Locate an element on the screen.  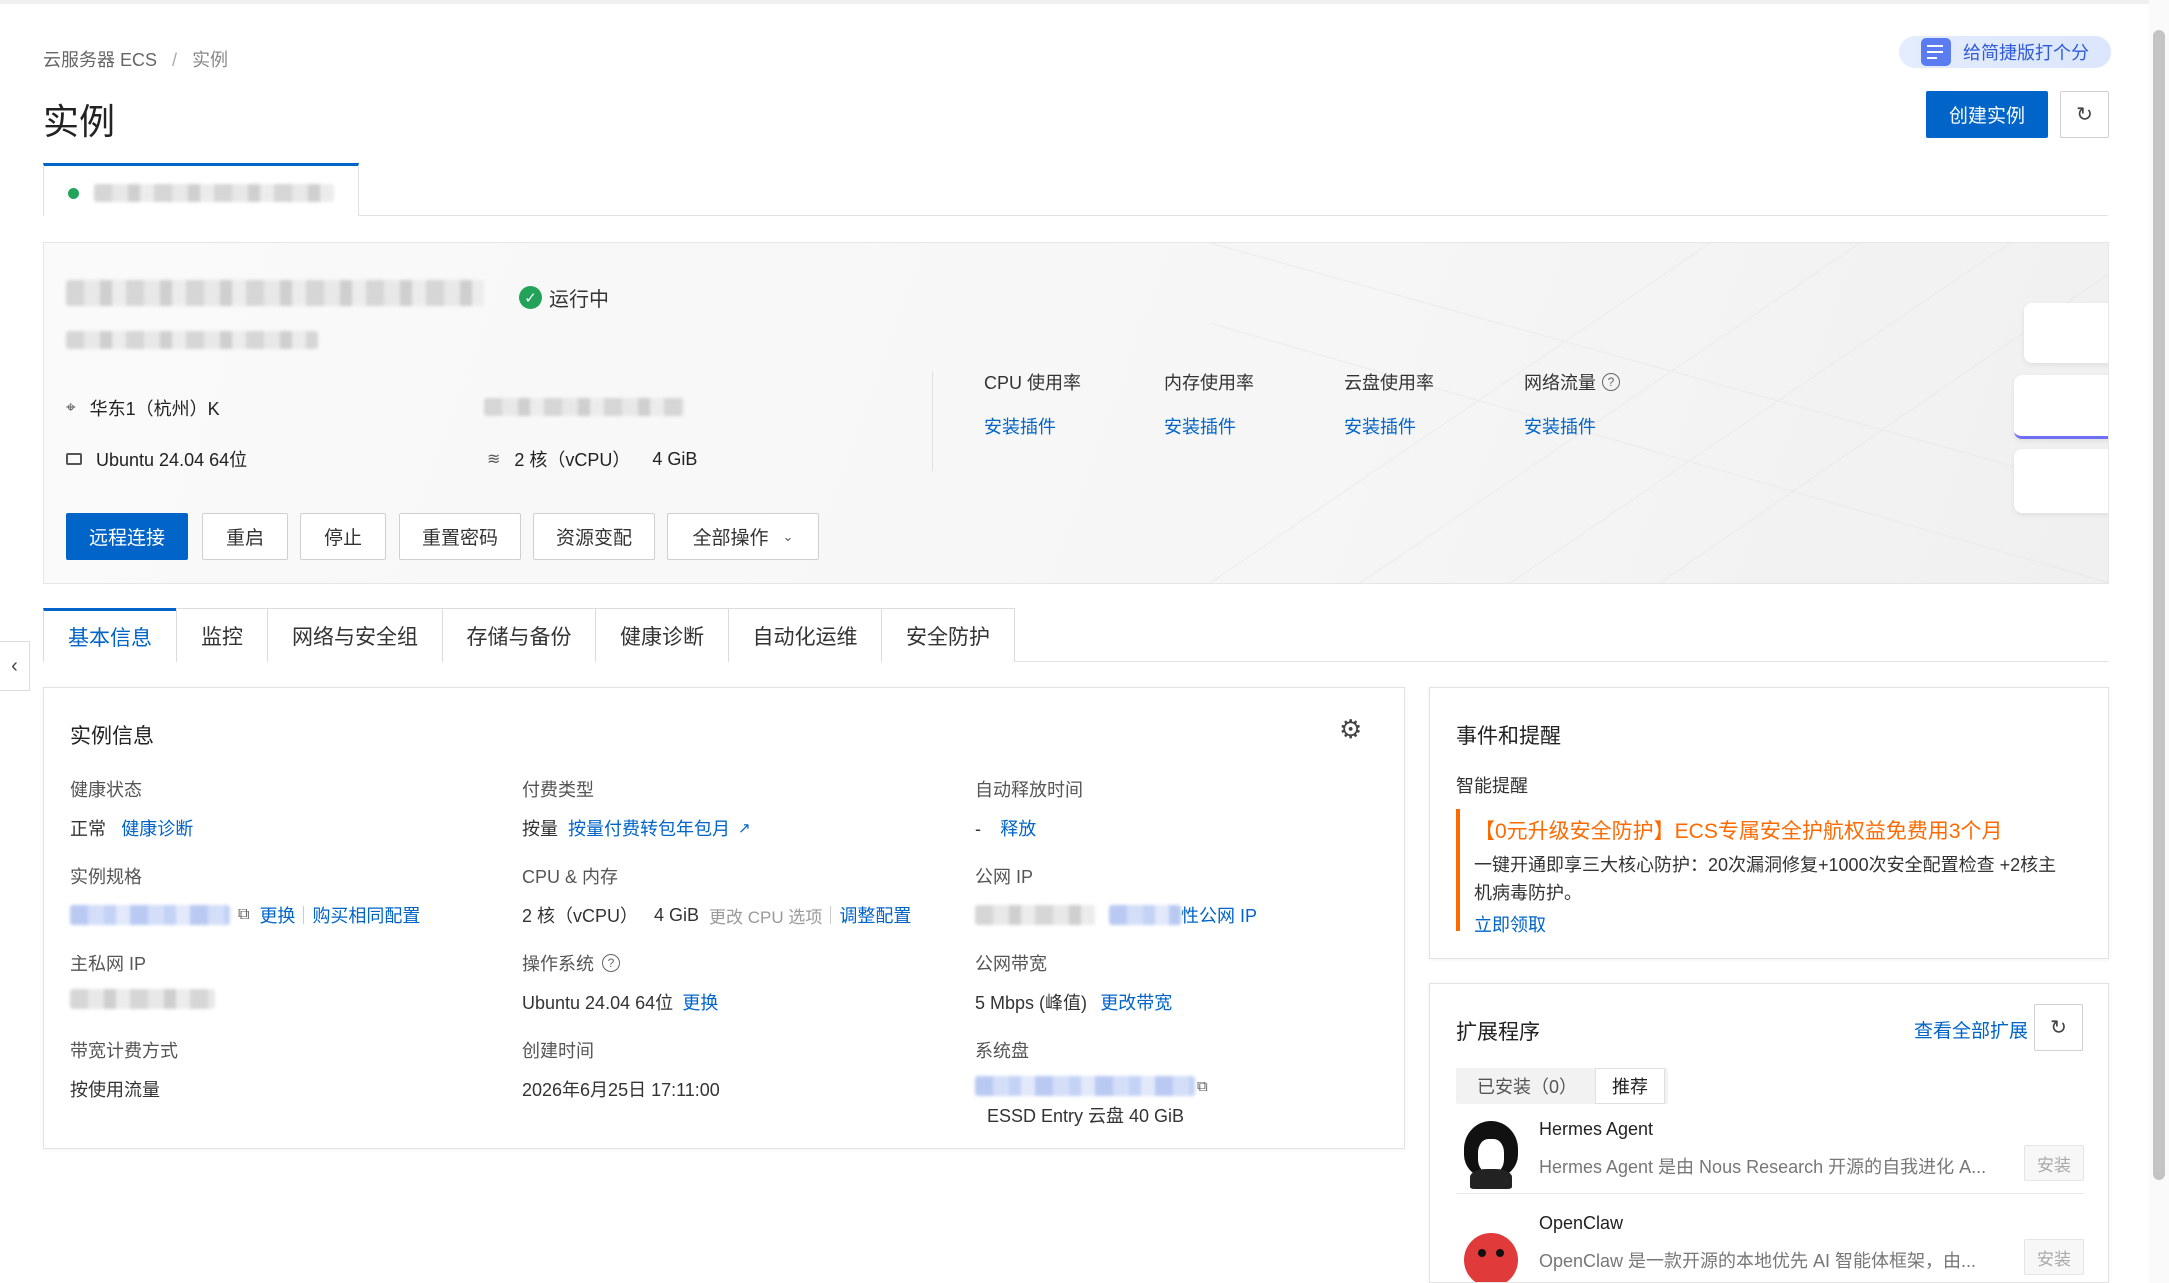
instance-name-blurred is located at coordinates (214, 193).